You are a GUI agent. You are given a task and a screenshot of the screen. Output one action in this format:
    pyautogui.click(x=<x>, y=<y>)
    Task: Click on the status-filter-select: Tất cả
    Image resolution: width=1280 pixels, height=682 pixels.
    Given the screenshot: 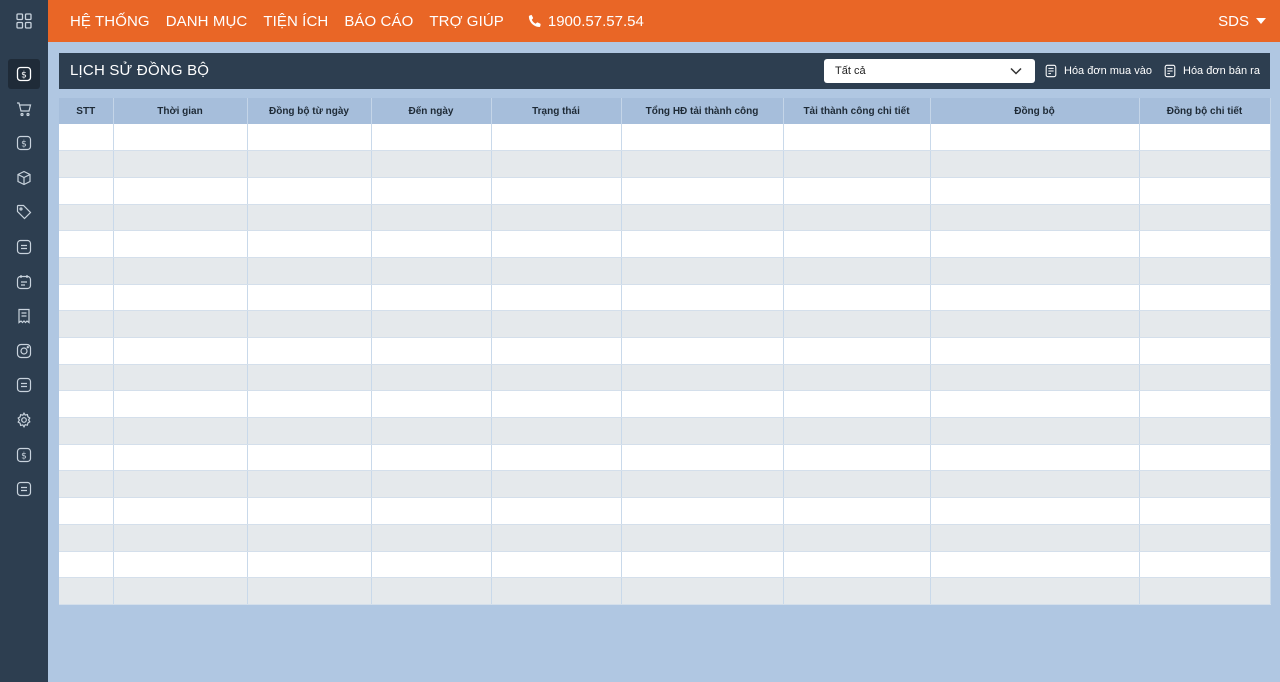 What is the action you would take?
    pyautogui.click(x=929, y=71)
    